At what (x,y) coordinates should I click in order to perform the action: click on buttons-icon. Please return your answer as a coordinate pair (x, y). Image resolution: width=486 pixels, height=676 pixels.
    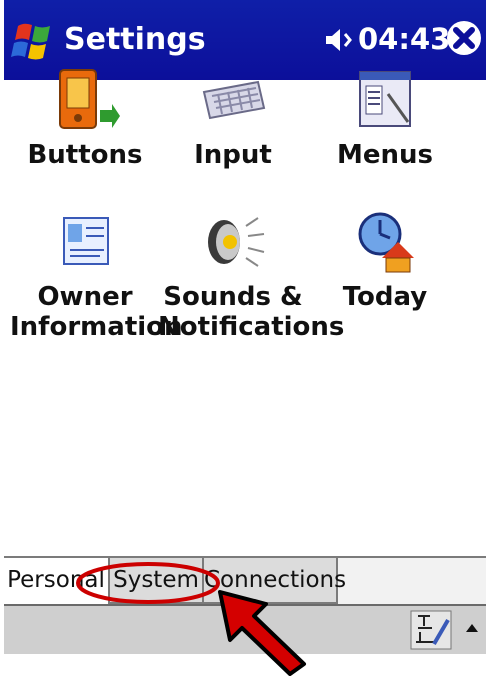
    Looking at the image, I should click on (89, 99).